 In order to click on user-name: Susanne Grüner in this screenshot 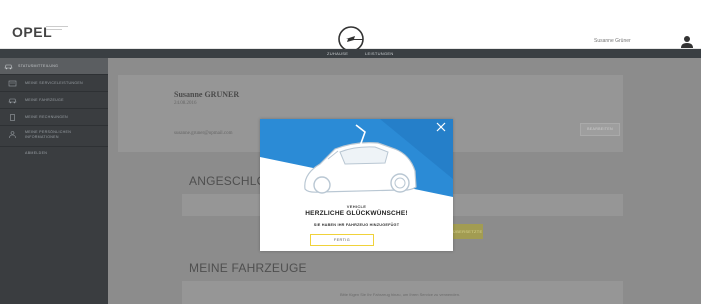, I will do `click(612, 41)`.